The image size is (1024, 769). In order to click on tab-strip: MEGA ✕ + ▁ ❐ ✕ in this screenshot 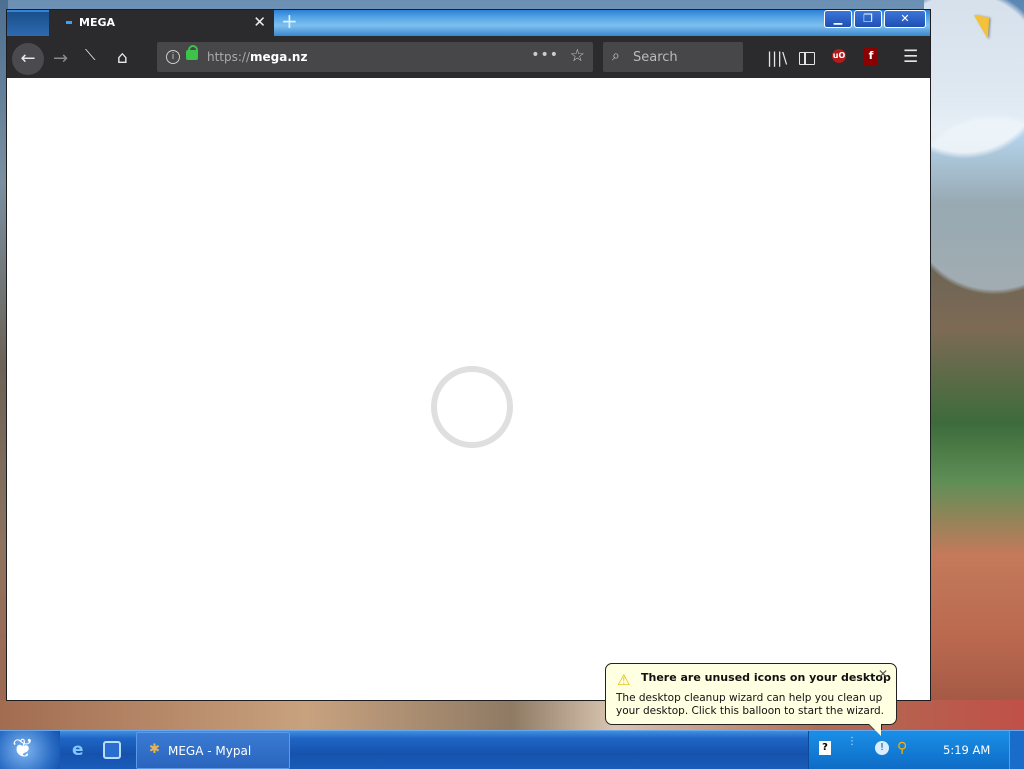, I will do `click(468, 23)`.